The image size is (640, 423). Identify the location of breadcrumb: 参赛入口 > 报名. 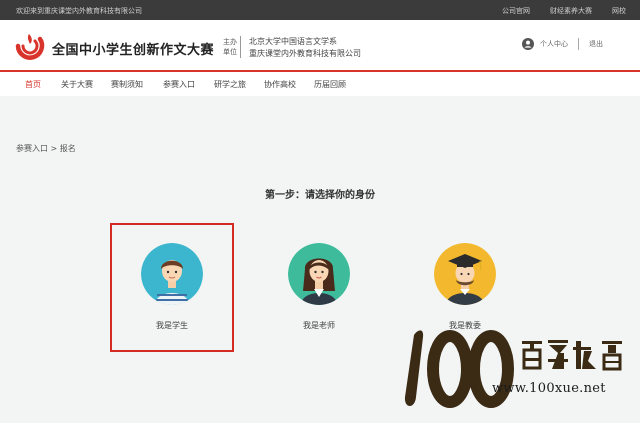
(46, 148).